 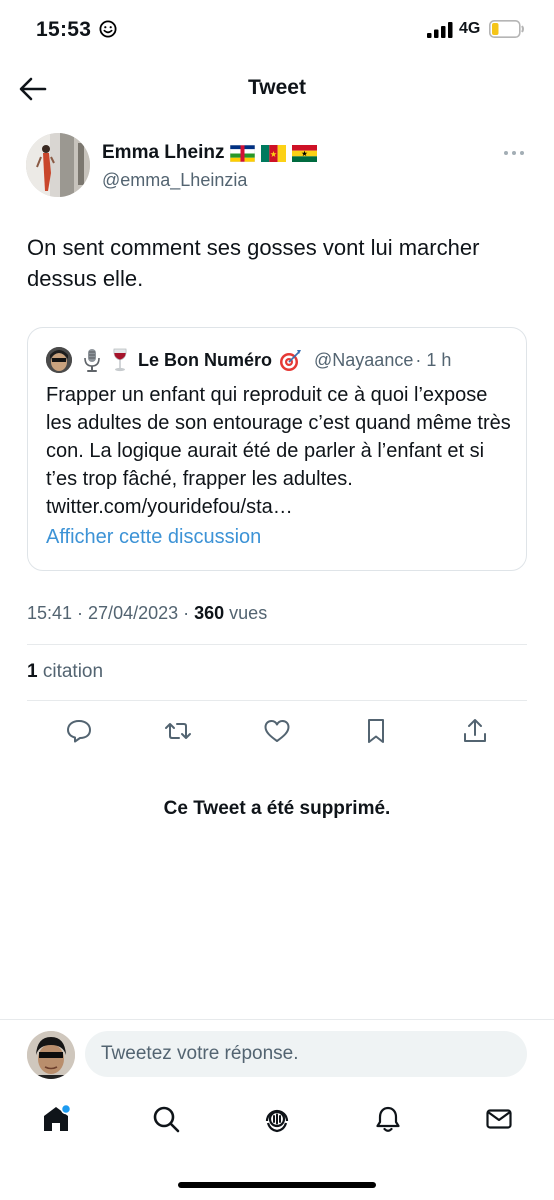 I want to click on page-title: Tweet, so click(x=277, y=87).